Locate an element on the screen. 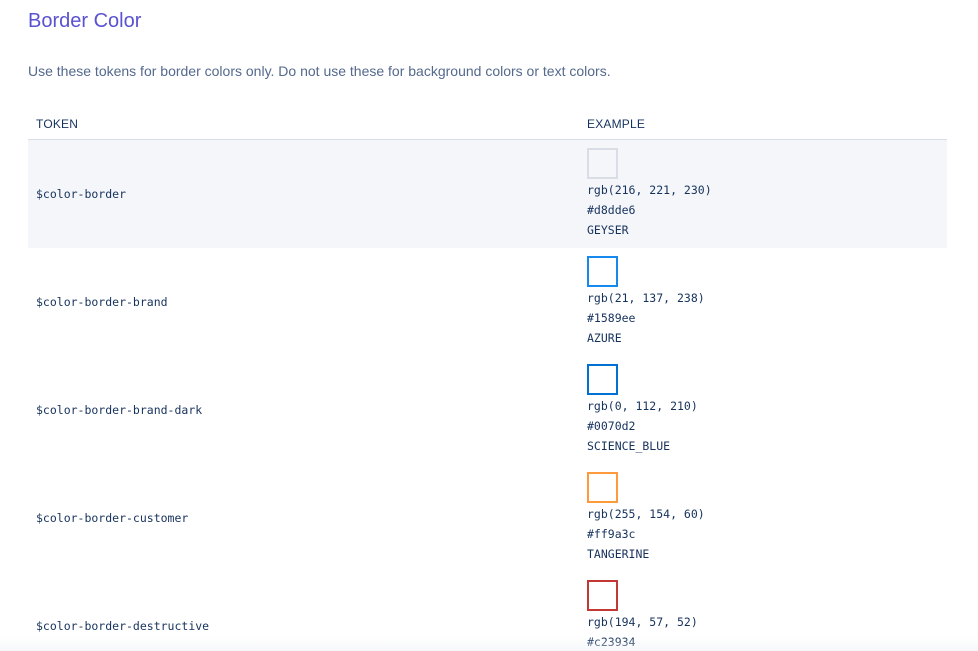 The height and width of the screenshot is (651, 978). token-name: $color-border-brand-dark is located at coordinates (119, 410).